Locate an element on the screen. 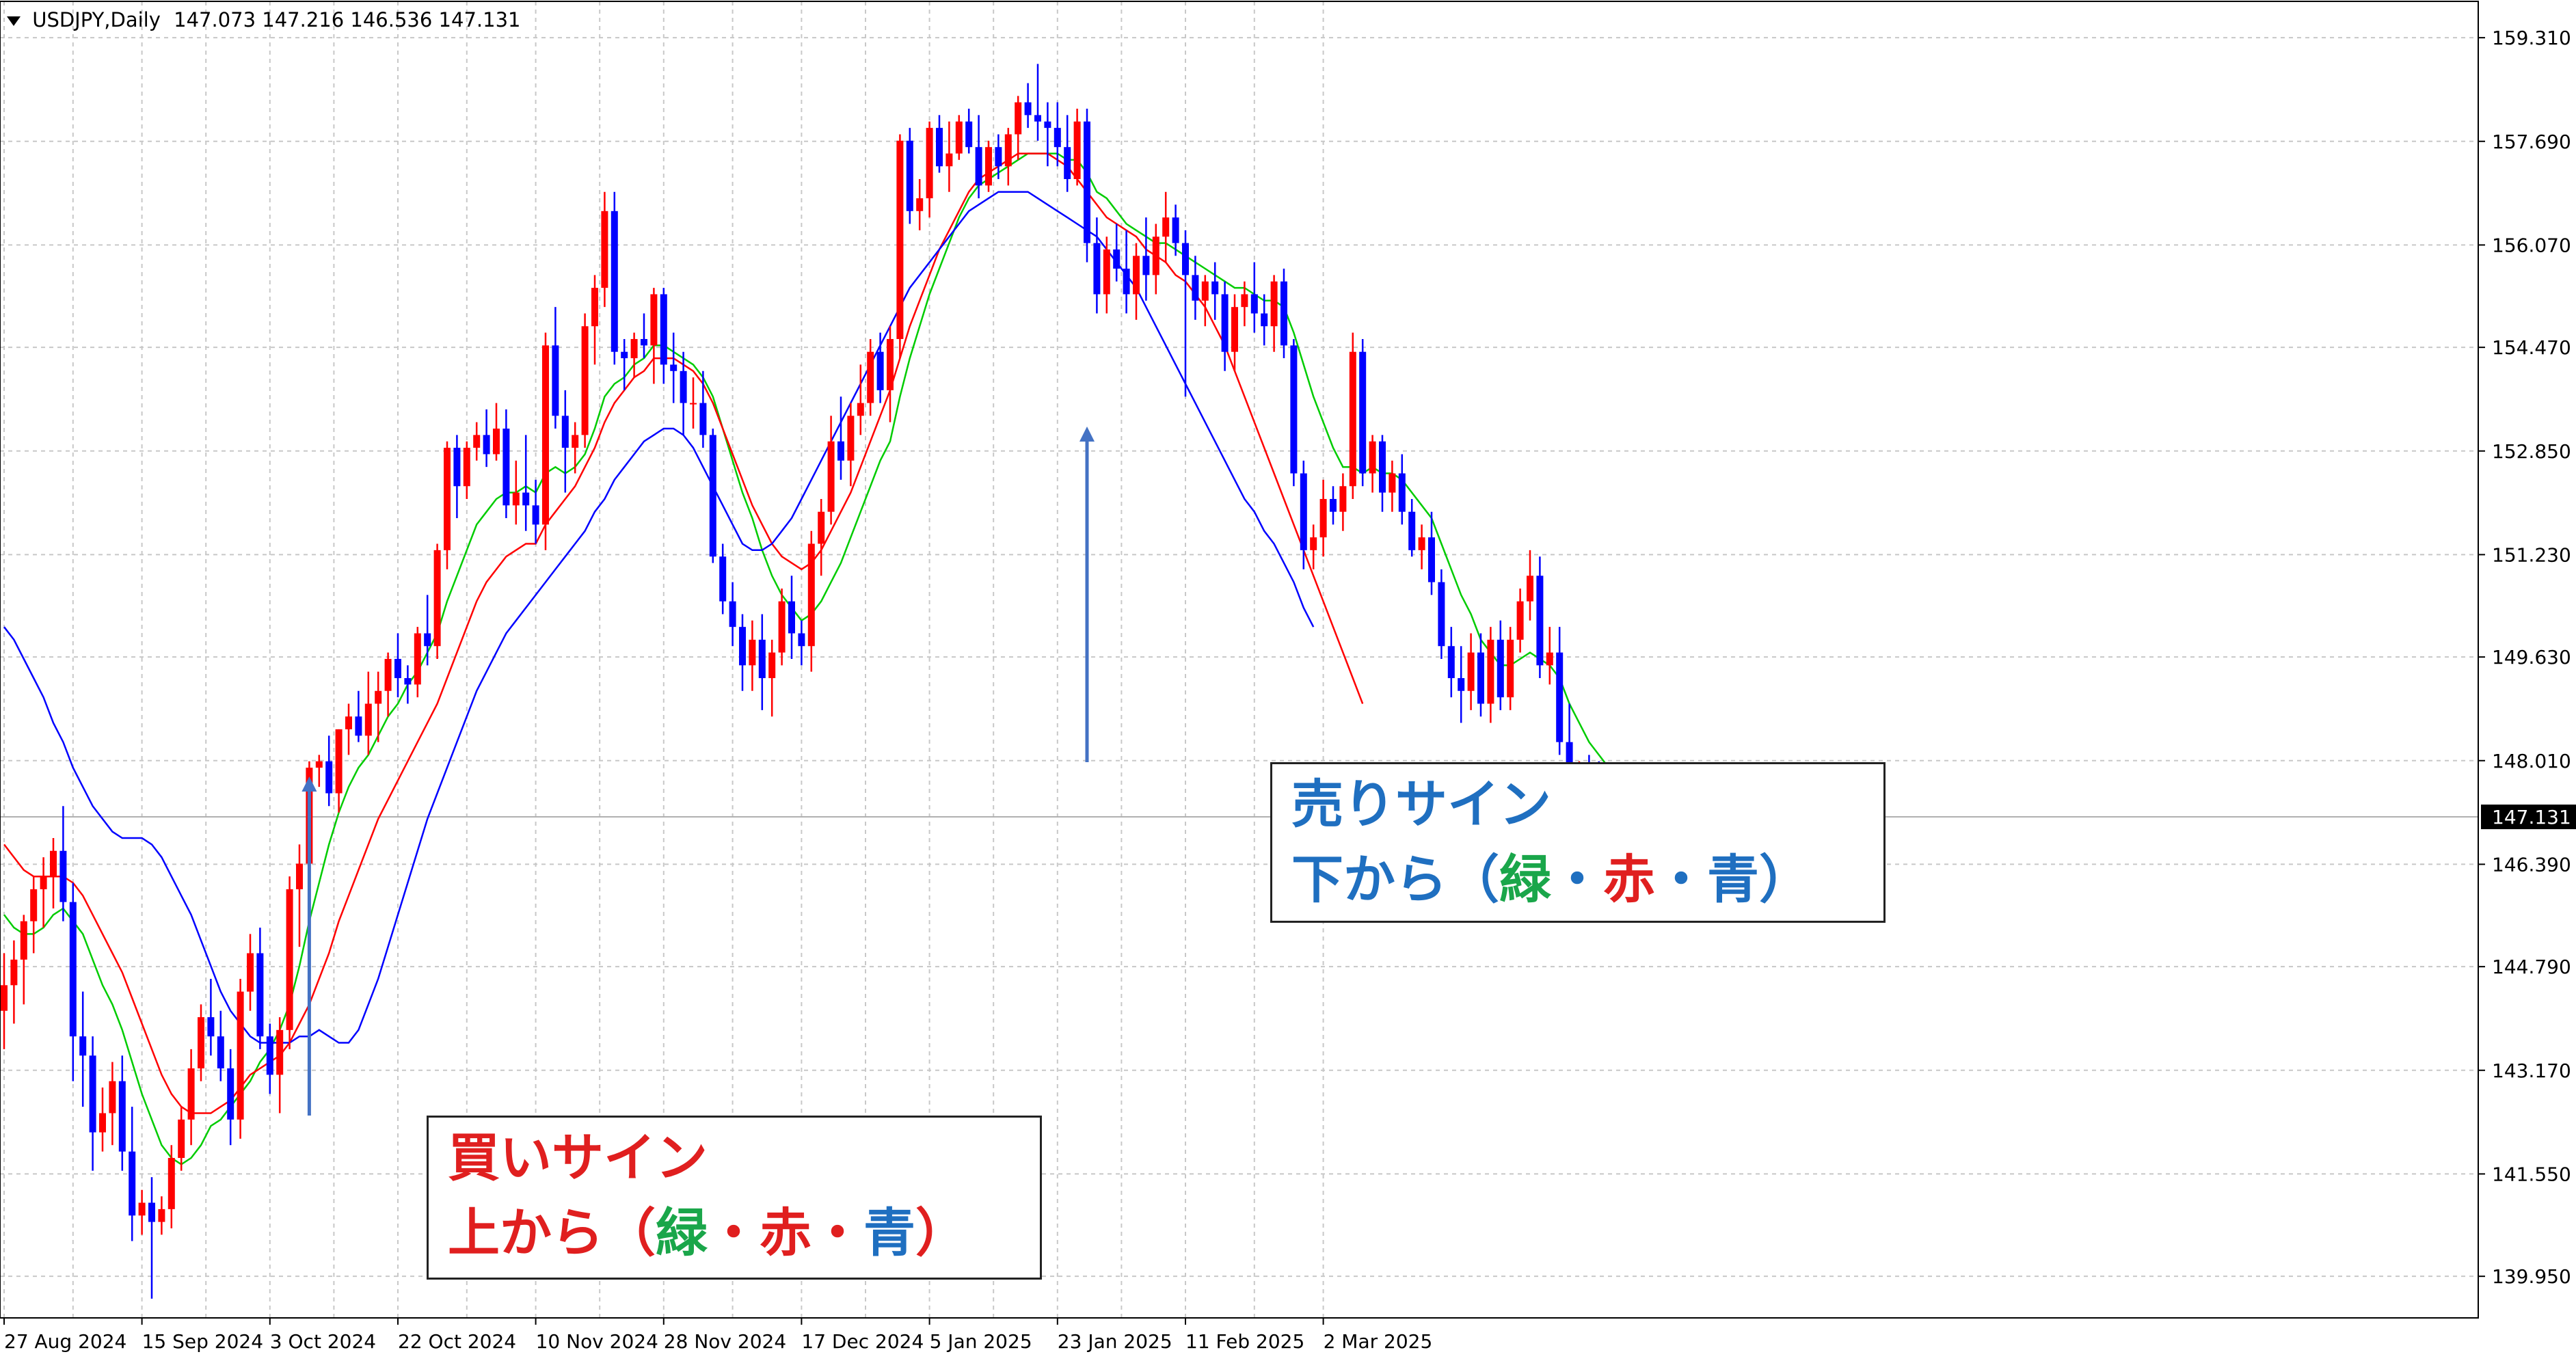  buy-arrow-head is located at coordinates (309, 785).